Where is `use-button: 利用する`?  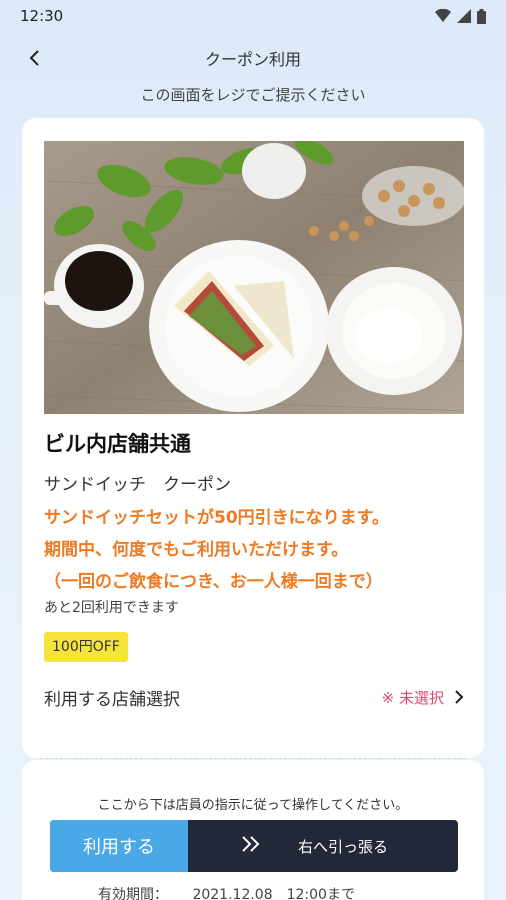 use-button: 利用する is located at coordinates (119, 846).